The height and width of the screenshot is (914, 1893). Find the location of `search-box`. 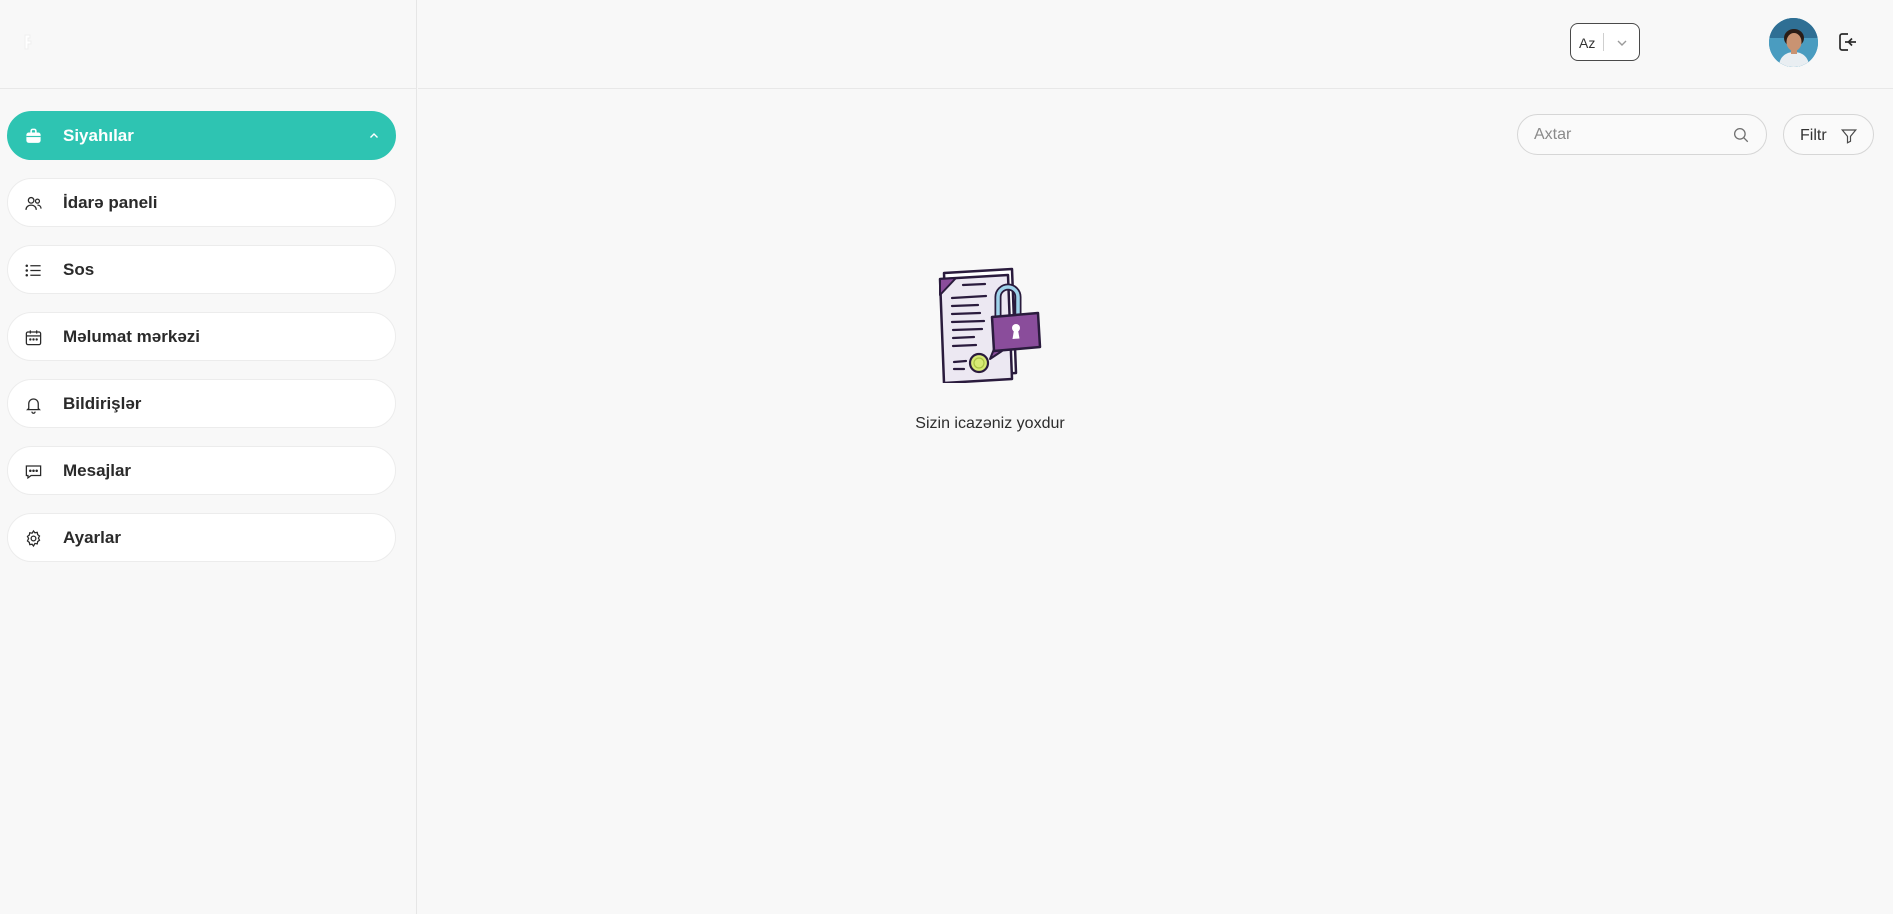

search-box is located at coordinates (1642, 134).